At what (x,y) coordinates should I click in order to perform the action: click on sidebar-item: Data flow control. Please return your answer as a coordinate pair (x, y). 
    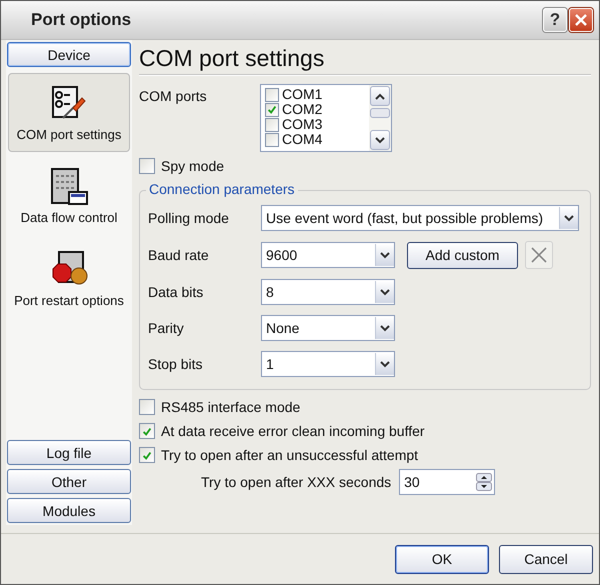
    Looking at the image, I should click on (69, 195).